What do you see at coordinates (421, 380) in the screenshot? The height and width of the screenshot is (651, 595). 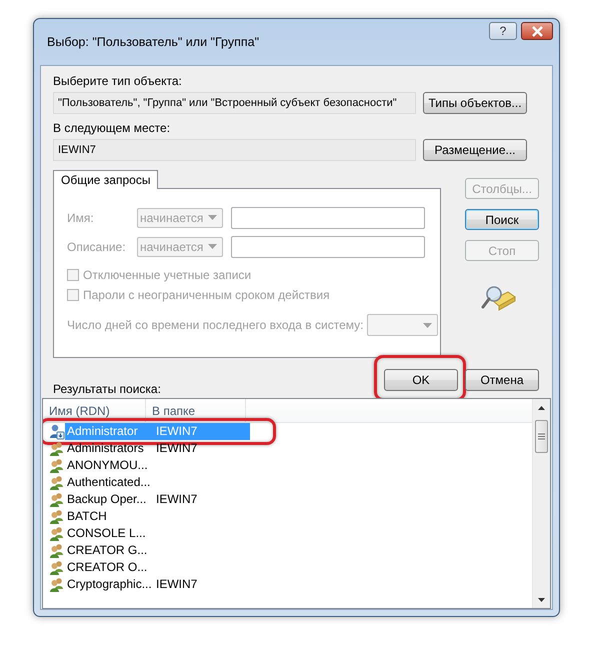 I see `dialog-button: OK` at bounding box center [421, 380].